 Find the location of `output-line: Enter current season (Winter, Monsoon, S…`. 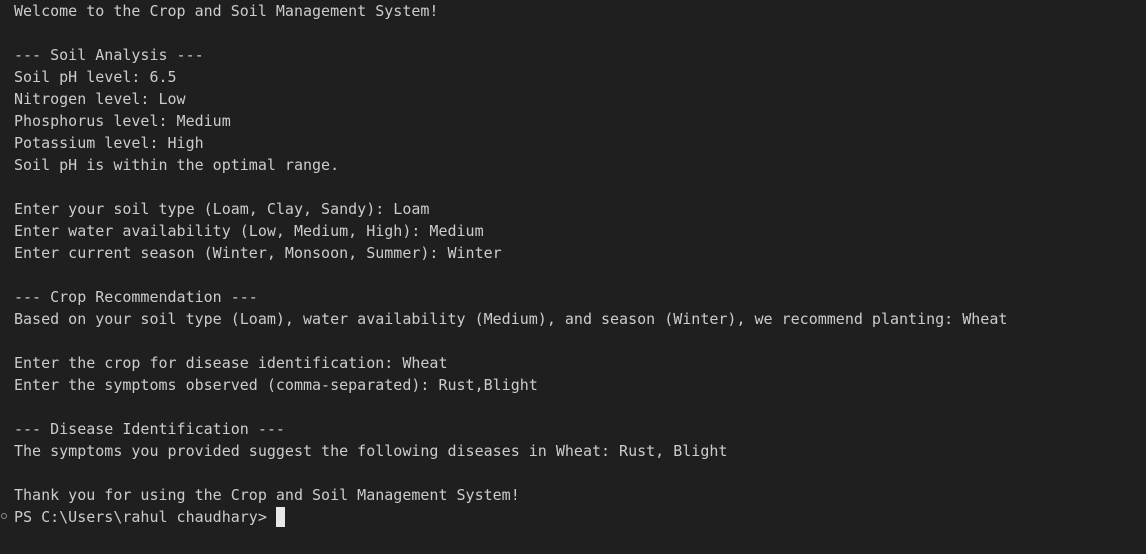

output-line: Enter current season (Winter, Monsoon, S… is located at coordinates (258, 253).